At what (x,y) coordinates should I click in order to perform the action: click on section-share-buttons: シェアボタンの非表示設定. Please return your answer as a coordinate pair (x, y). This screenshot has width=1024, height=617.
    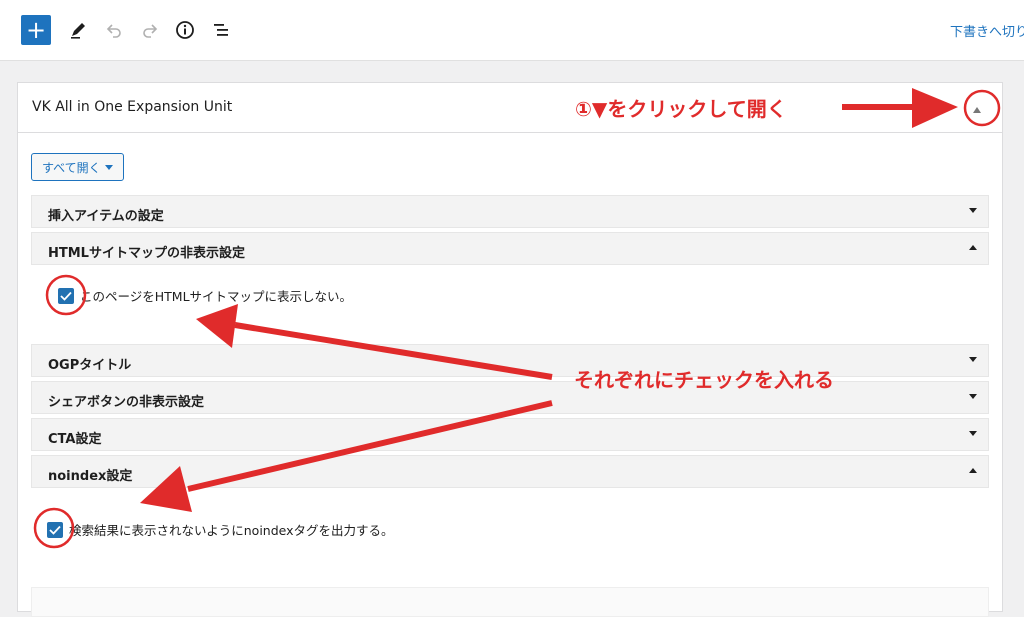
    Looking at the image, I should click on (510, 397).